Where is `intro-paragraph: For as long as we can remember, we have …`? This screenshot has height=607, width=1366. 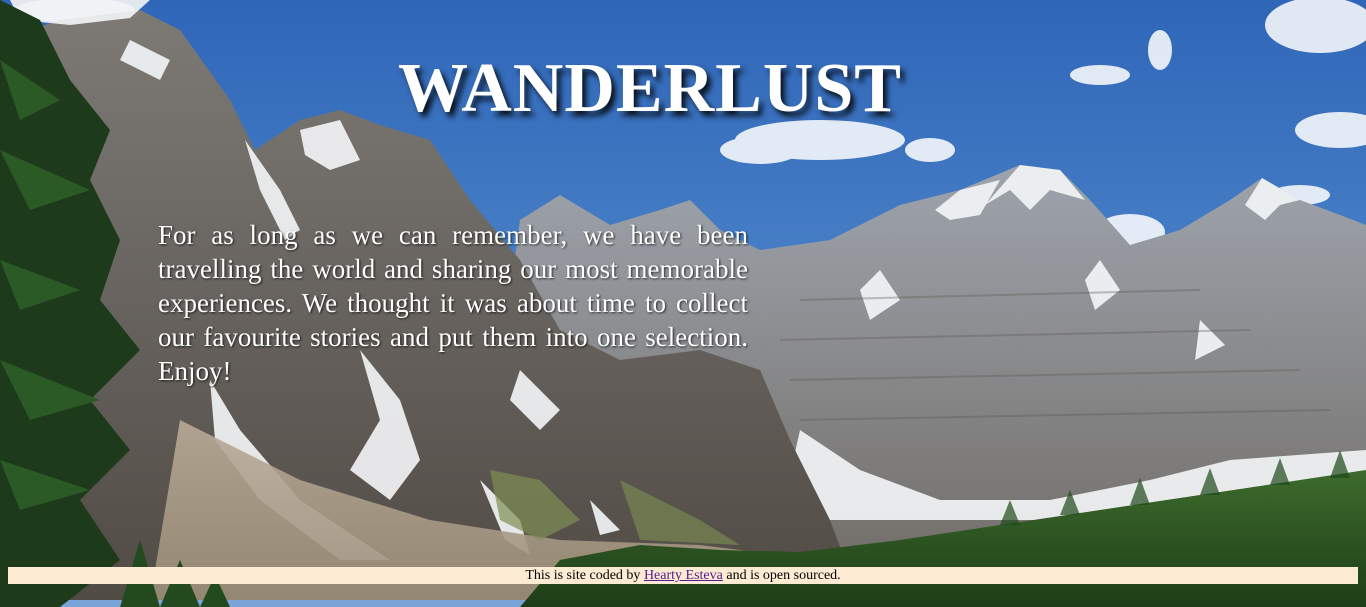 intro-paragraph: For as long as we can remember, we have … is located at coordinates (453, 303).